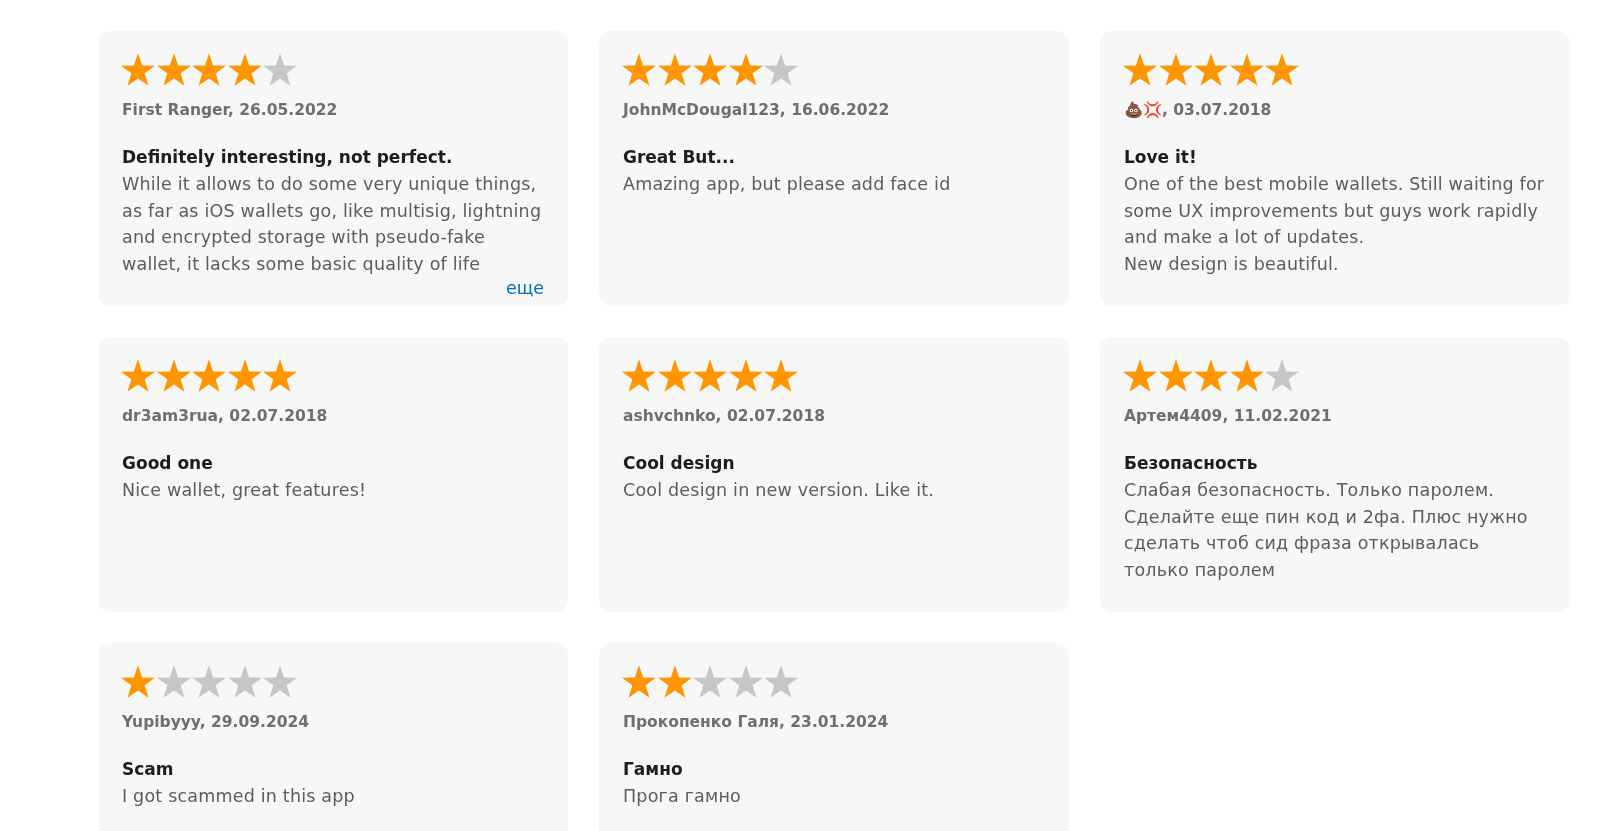 The image size is (1600, 831). I want to click on more-link: еще, so click(524, 288).